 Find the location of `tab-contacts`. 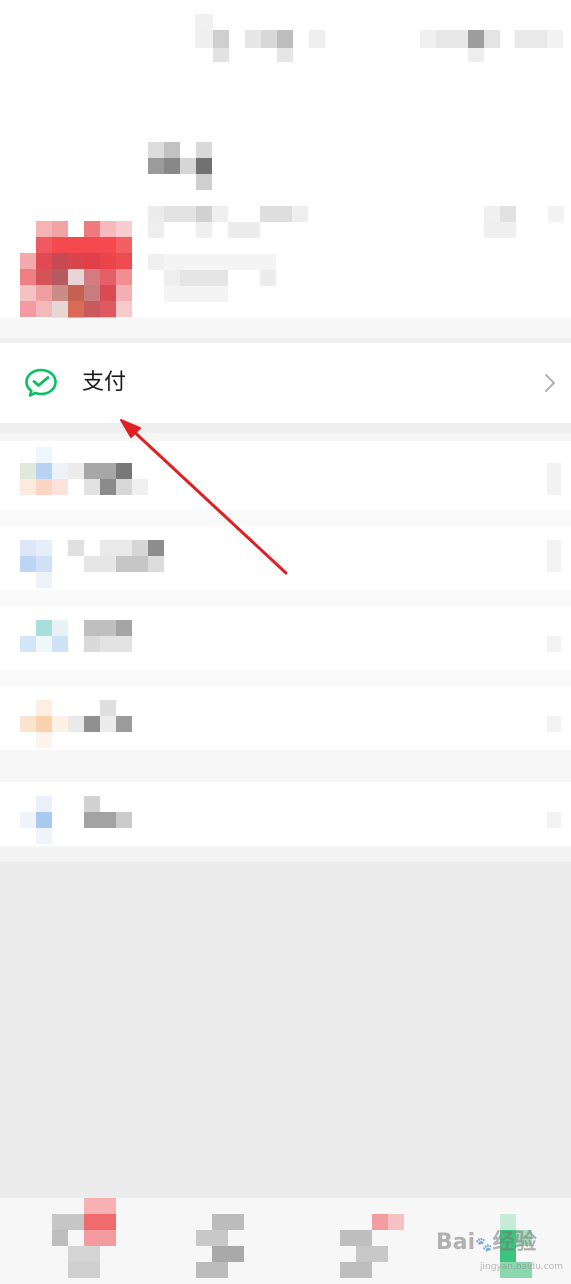

tab-contacts is located at coordinates (213, 1241).